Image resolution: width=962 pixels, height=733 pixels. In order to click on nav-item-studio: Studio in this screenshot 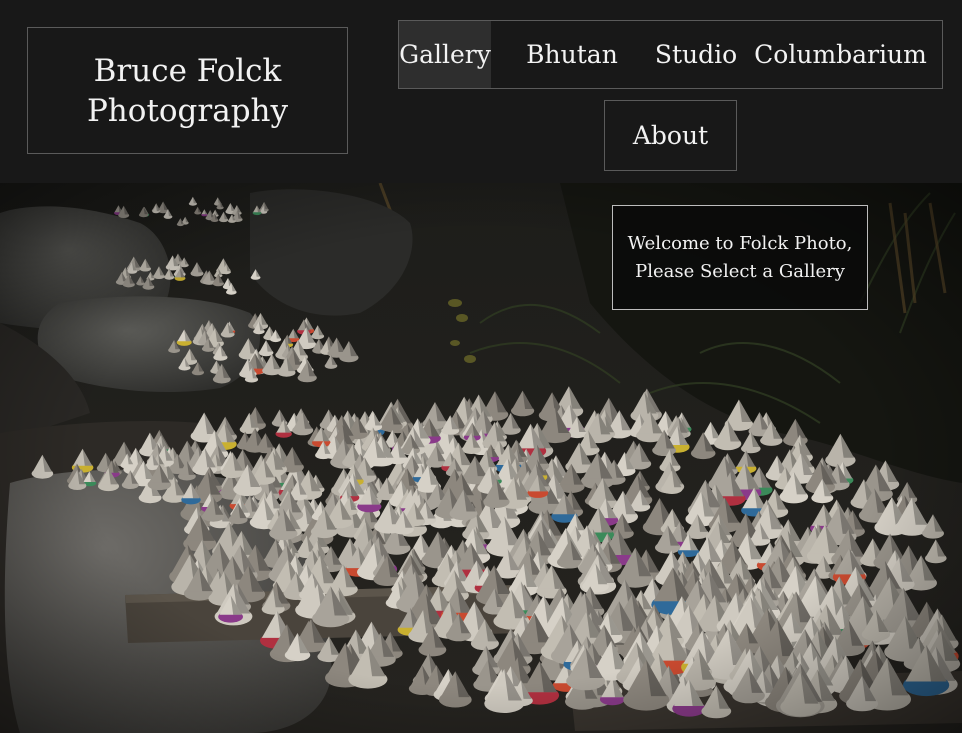, I will do `click(696, 54)`.